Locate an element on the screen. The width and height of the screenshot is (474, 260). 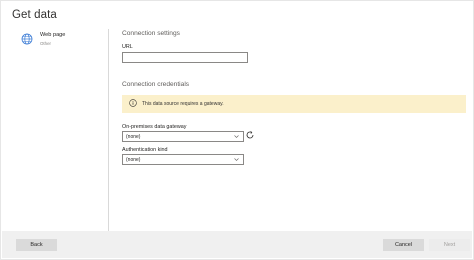
dialog-footer: Back Cancel Next is located at coordinates (237, 244).